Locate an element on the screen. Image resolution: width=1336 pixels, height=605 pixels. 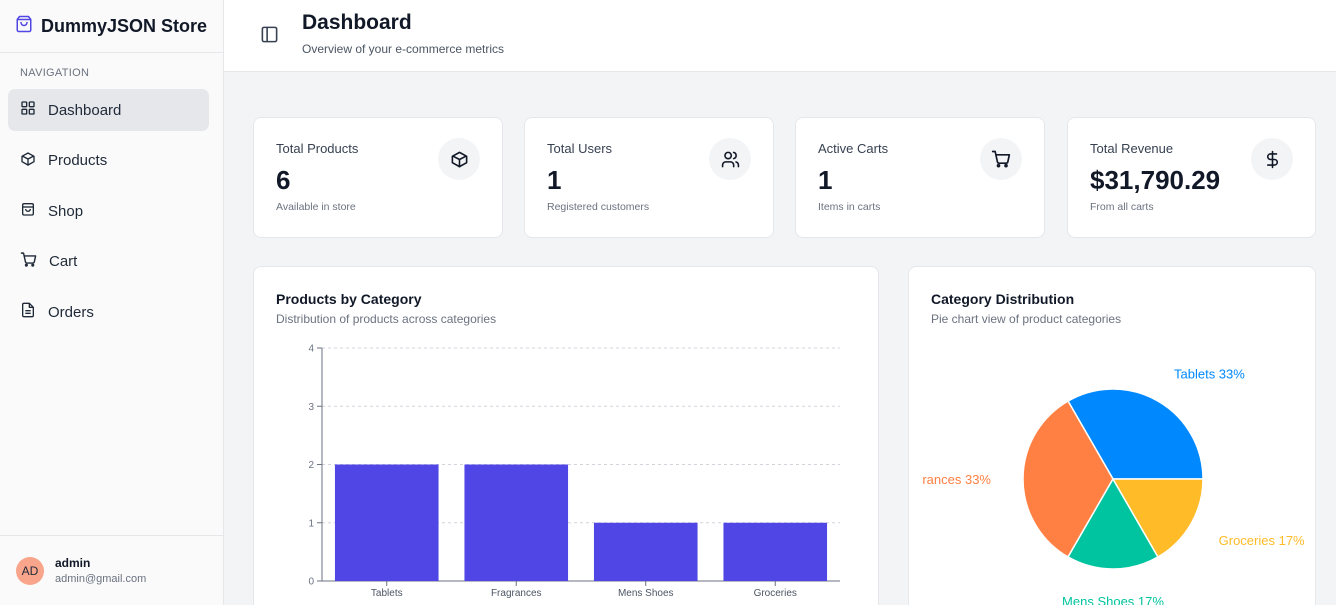
y-tick-label: 1 is located at coordinates (311, 523).